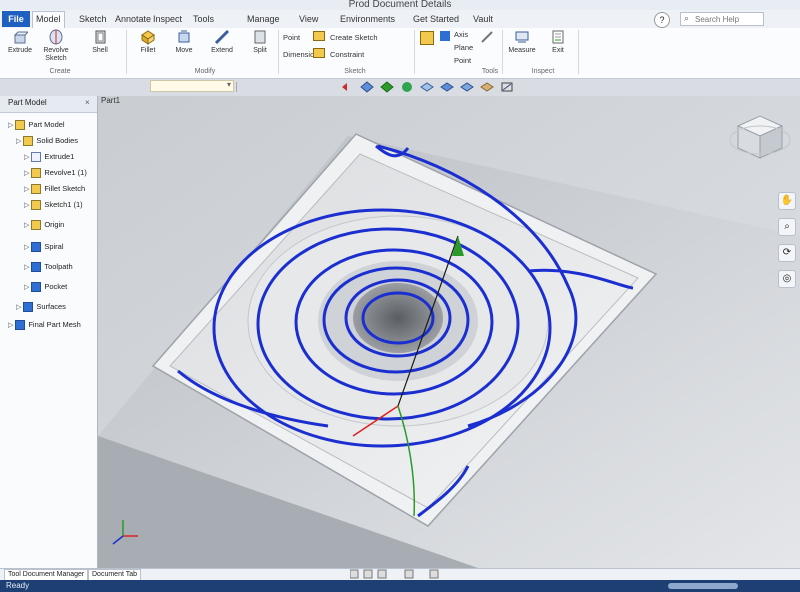  Describe the element at coordinates (54, 224) in the screenshot. I see `tree-node-label: Origin` at that location.